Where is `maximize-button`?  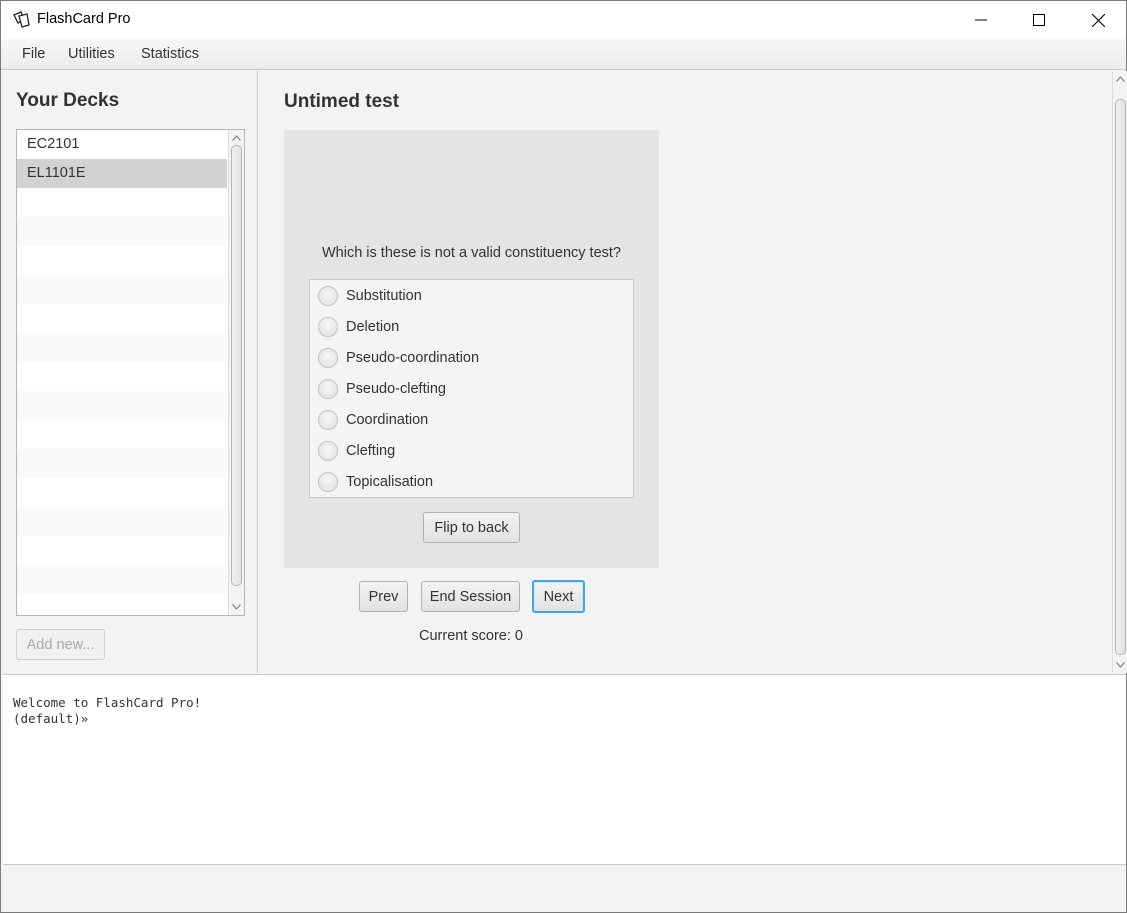
maximize-button is located at coordinates (1039, 20).